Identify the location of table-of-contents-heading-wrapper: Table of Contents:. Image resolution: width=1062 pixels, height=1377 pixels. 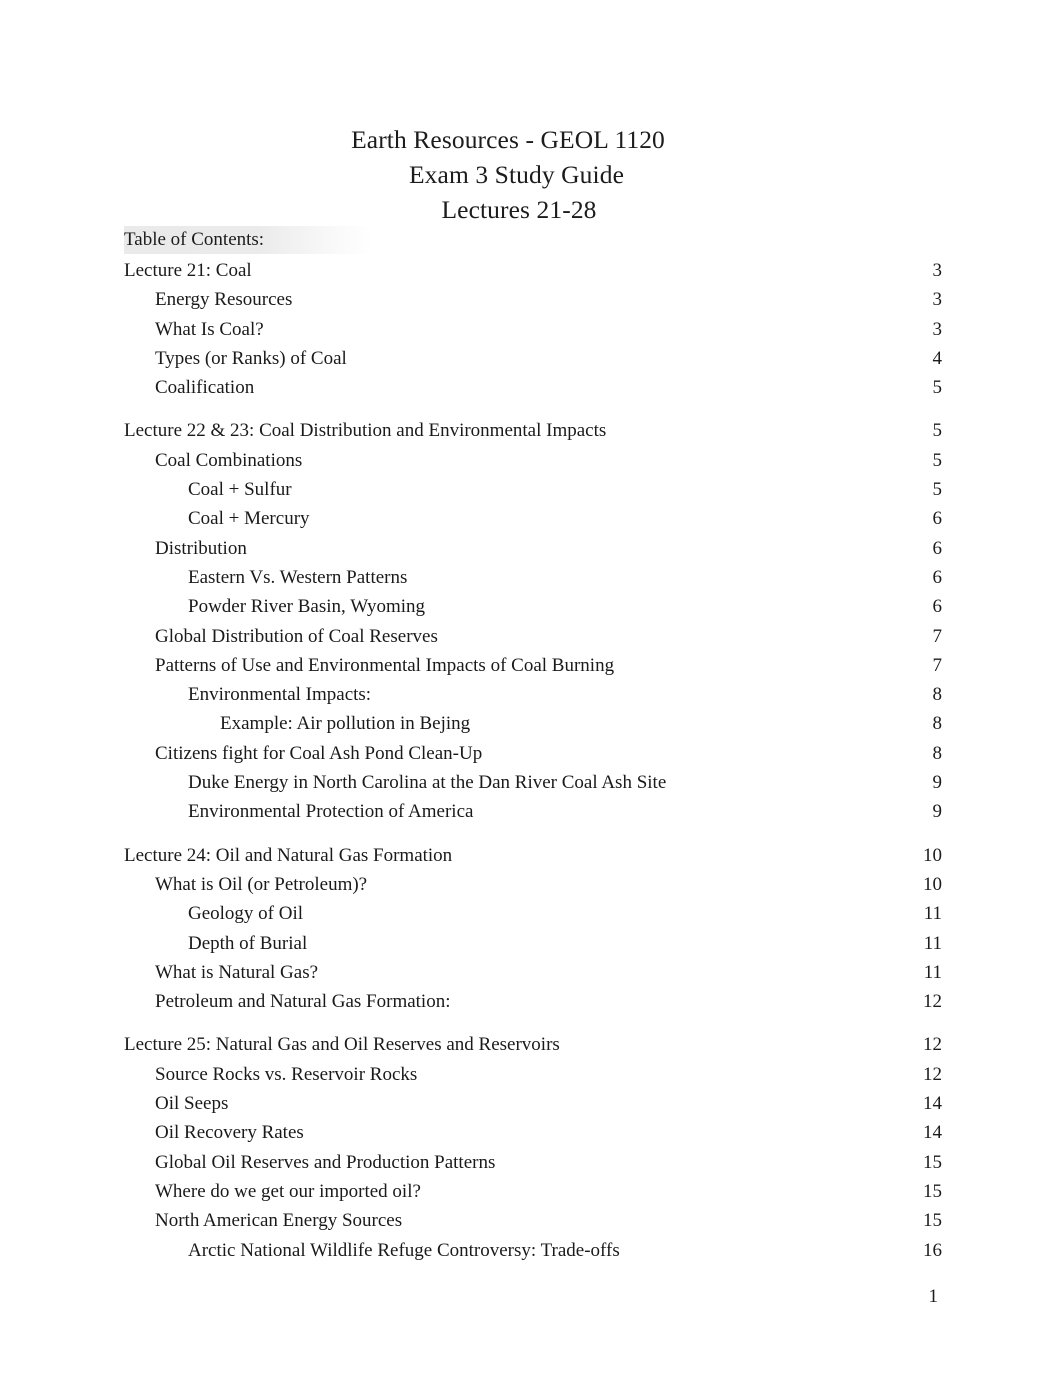
(374, 240).